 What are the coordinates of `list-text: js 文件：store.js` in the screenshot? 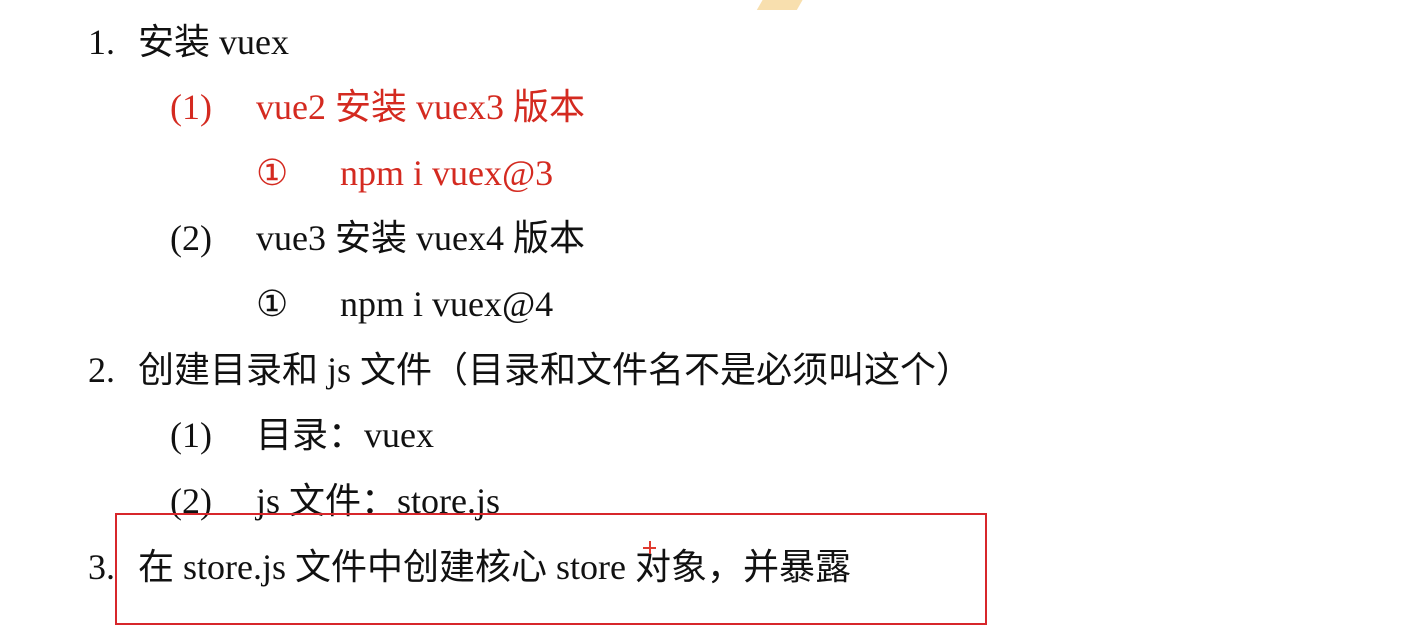 It's located at (378, 501).